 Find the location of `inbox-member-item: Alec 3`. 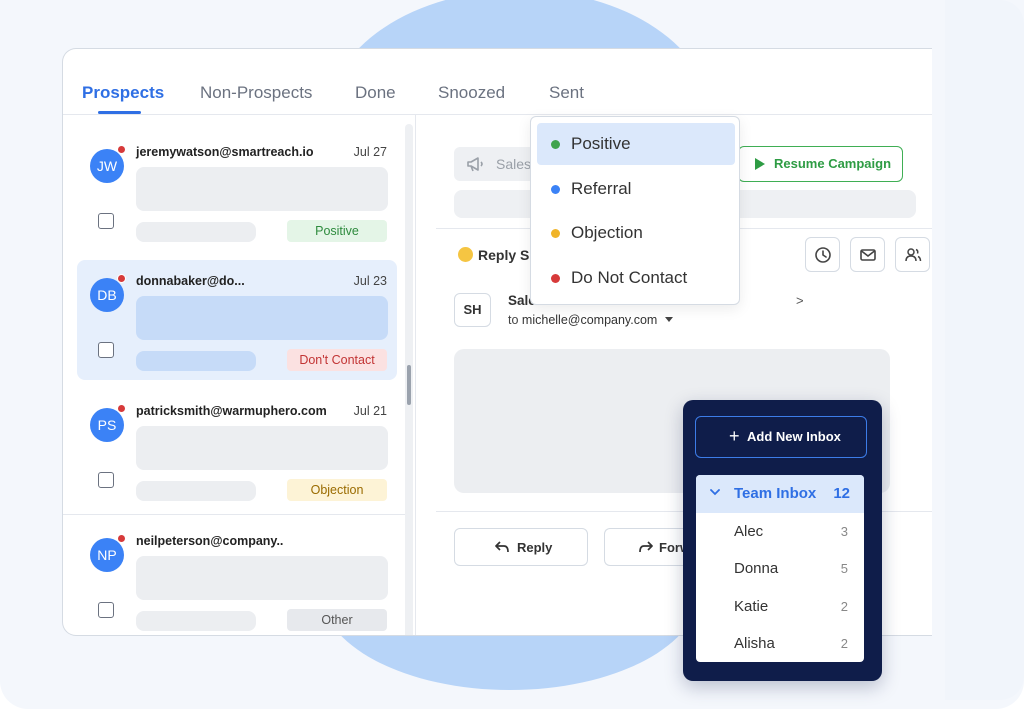

inbox-member-item: Alec 3 is located at coordinates (780, 531).